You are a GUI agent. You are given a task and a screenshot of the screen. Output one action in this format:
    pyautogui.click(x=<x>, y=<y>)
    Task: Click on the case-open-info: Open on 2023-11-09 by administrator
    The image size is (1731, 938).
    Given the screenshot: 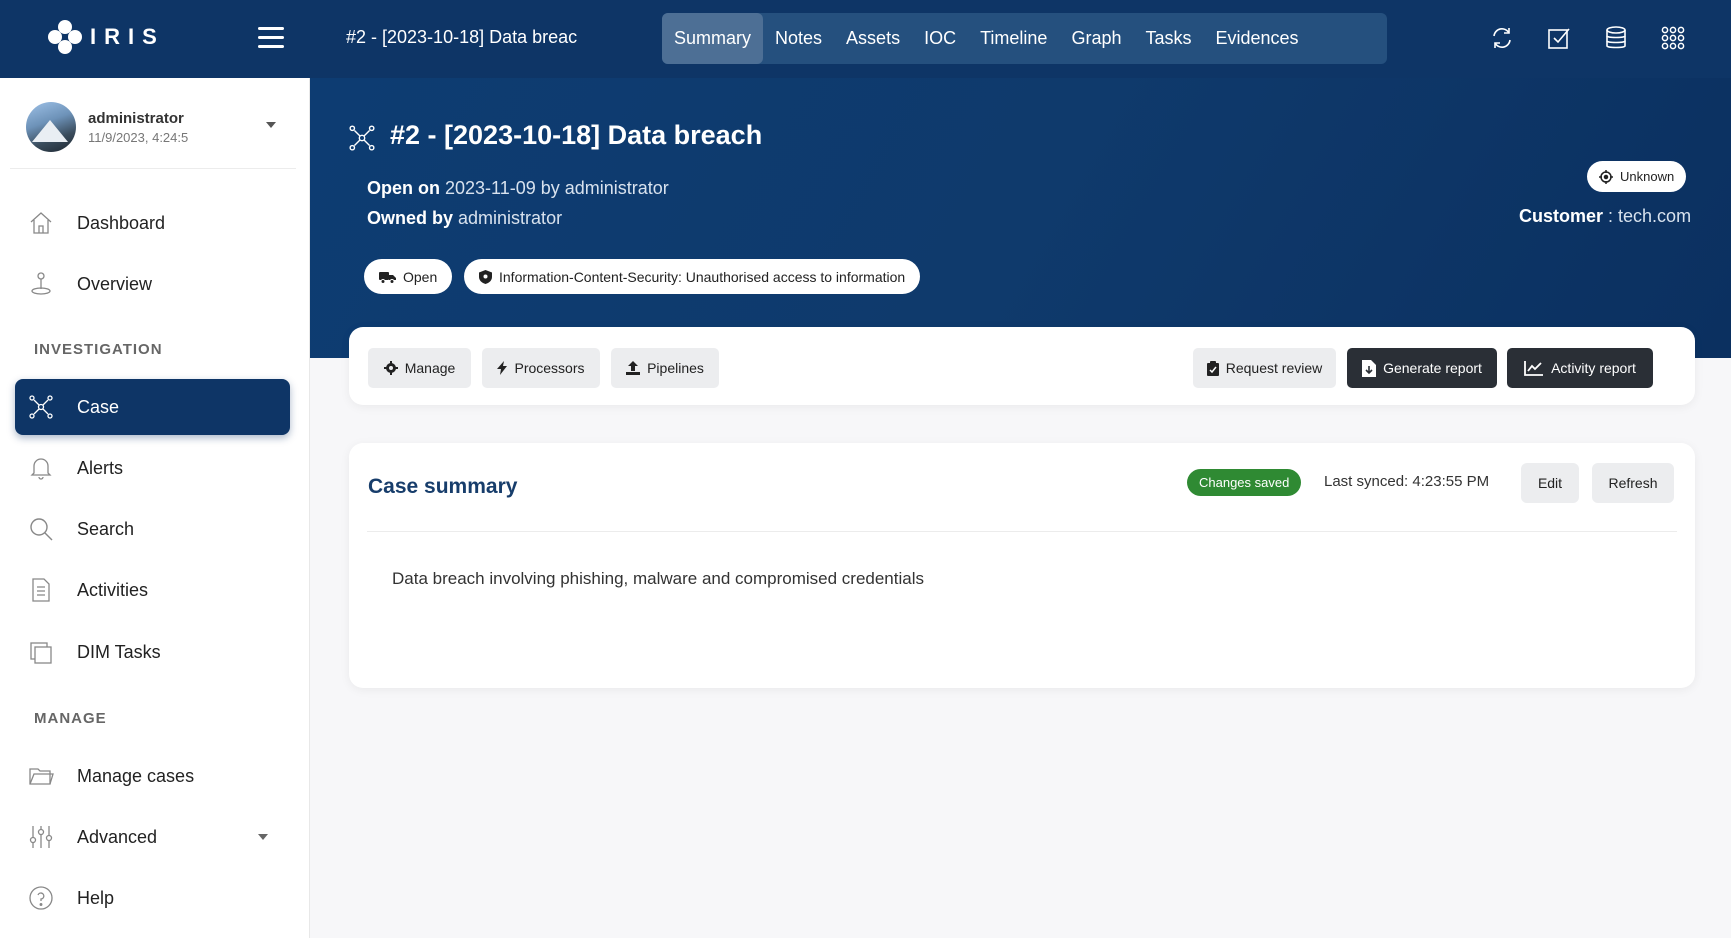 What is the action you would take?
    pyautogui.click(x=518, y=188)
    